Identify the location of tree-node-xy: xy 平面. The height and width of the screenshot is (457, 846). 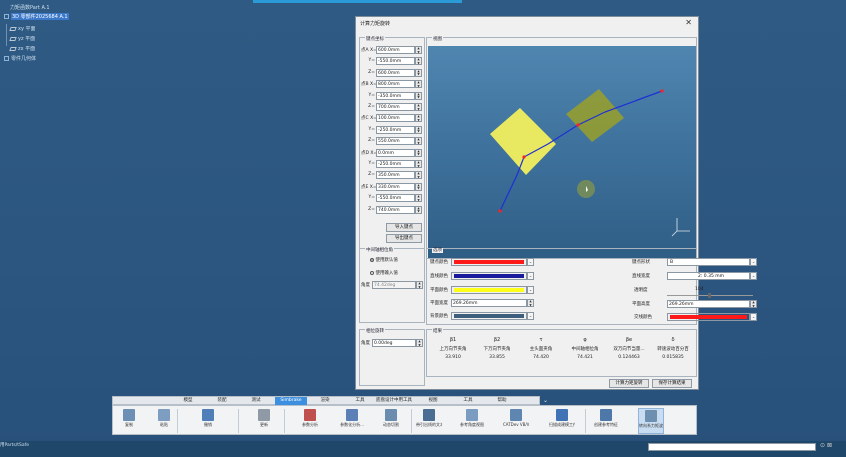
(22, 28).